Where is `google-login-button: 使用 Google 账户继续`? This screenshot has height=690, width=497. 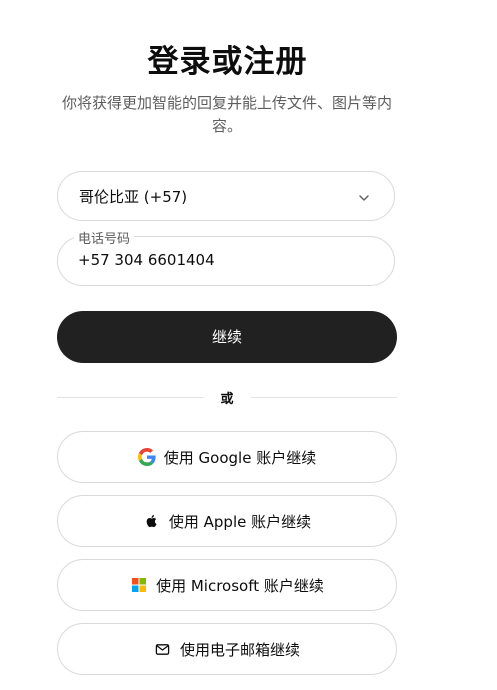 google-login-button: 使用 Google 账户继续 is located at coordinates (227, 457).